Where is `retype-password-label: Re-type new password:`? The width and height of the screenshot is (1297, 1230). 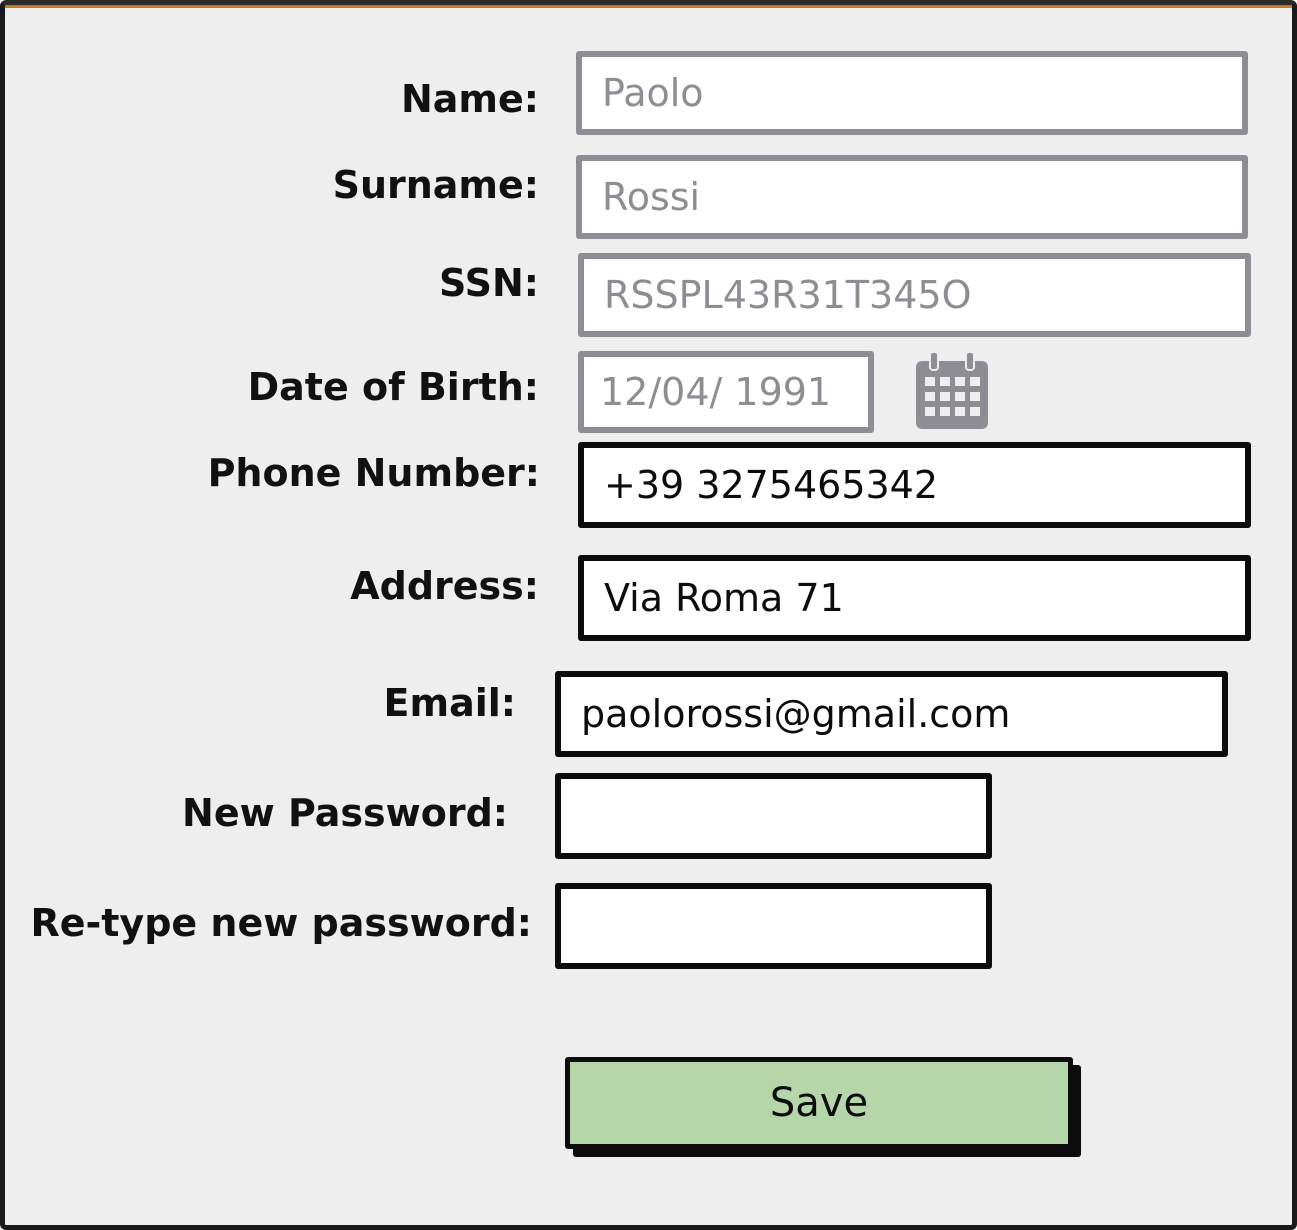 retype-password-label: Re-type new password: is located at coordinates (281, 923).